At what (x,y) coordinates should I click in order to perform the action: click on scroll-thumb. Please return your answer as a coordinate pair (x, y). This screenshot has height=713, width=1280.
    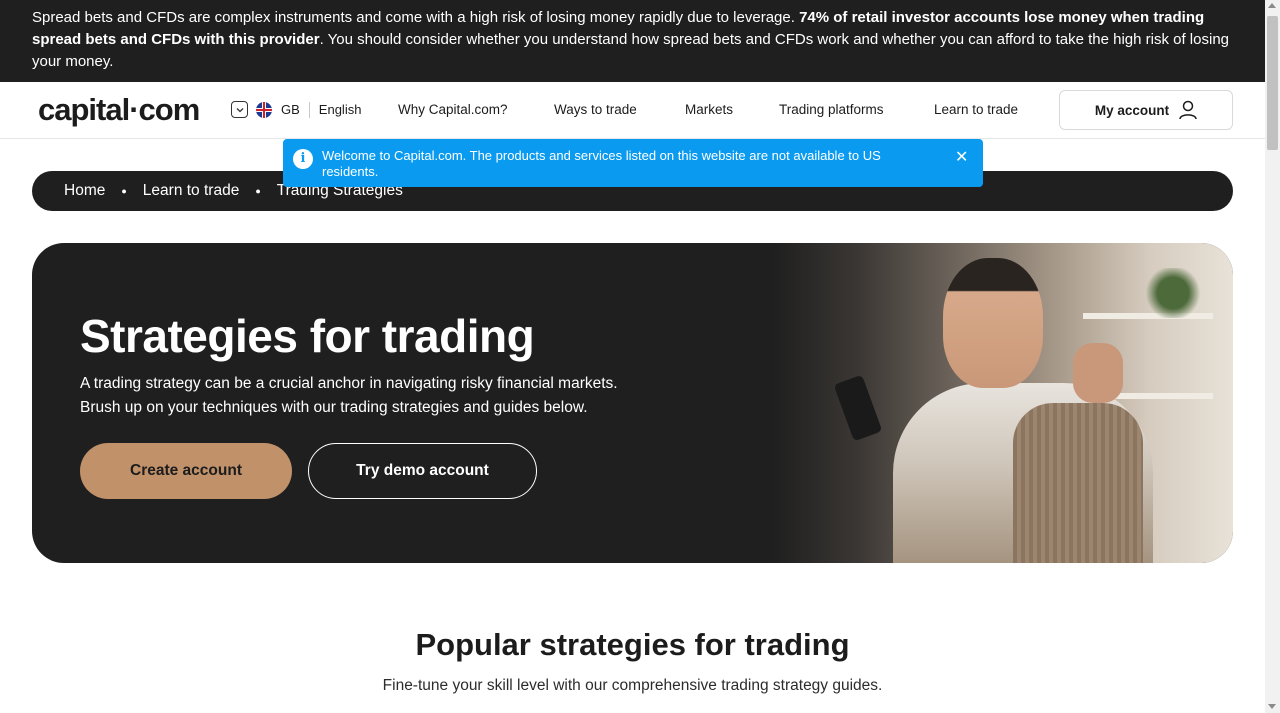
    Looking at the image, I should click on (1272, 83).